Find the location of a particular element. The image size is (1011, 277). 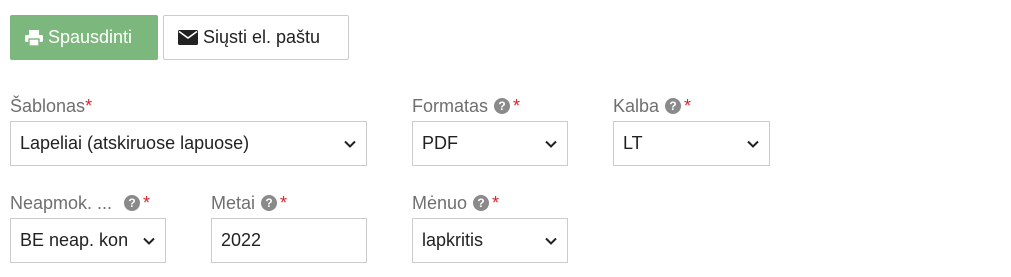

unpaid-label: Neapmok. ... ? * is located at coordinates (80, 203).